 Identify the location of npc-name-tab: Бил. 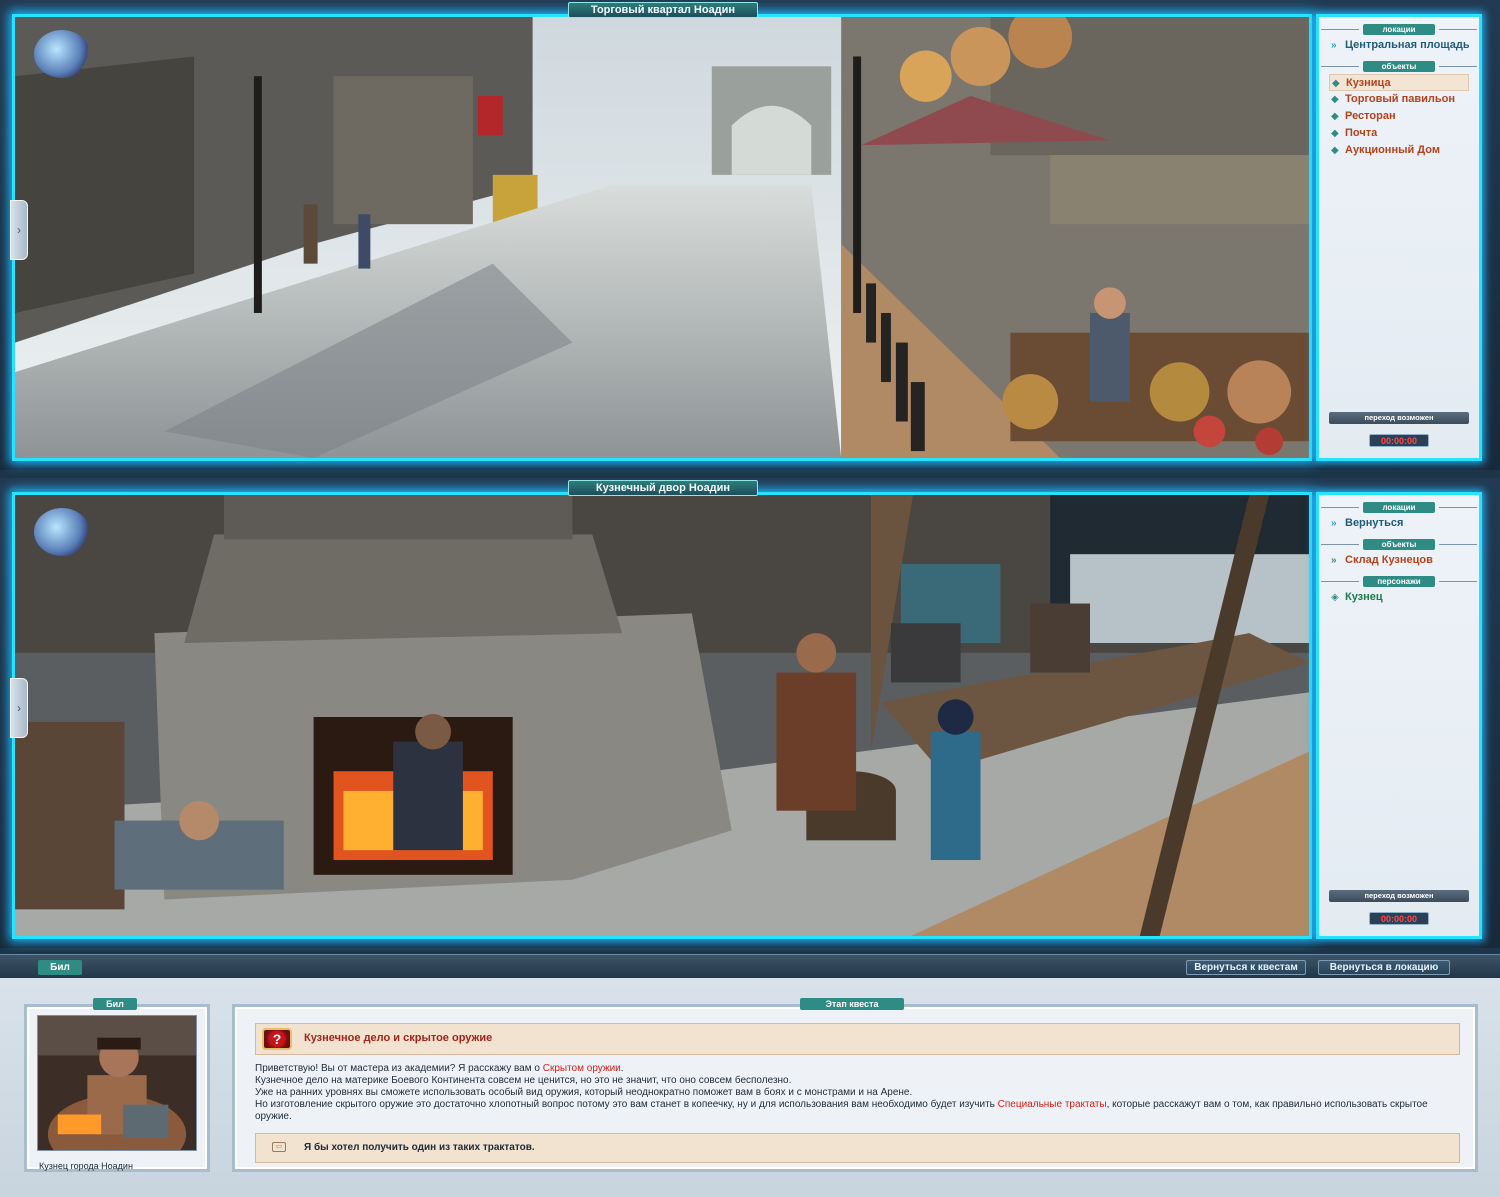
(60, 967).